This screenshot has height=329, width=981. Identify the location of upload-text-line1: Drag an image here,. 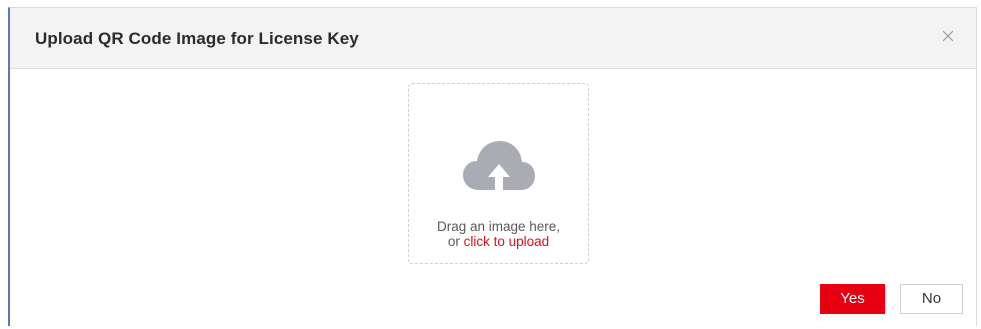
(498, 226).